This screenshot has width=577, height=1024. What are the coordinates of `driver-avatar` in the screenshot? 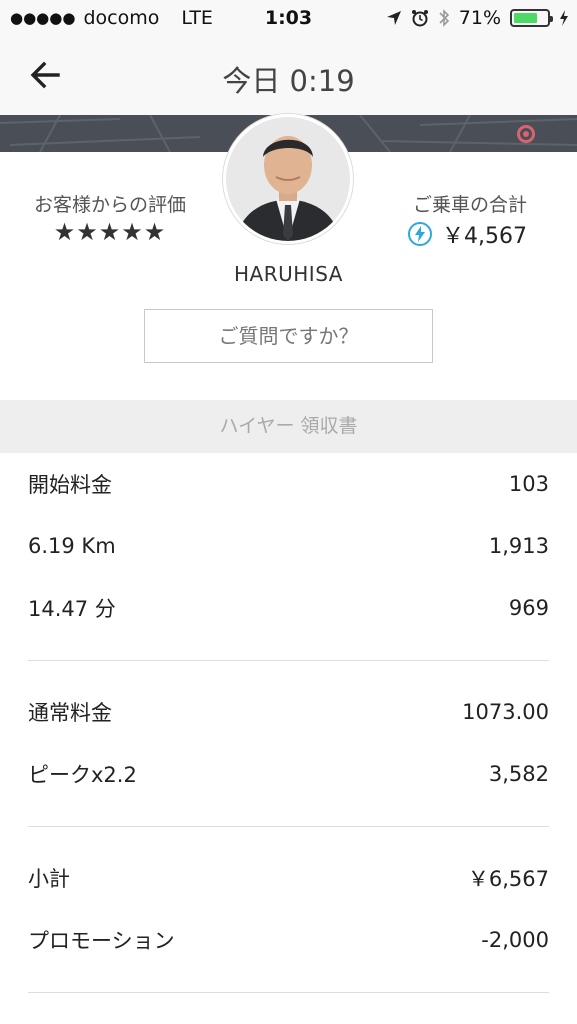 It's located at (288, 179).